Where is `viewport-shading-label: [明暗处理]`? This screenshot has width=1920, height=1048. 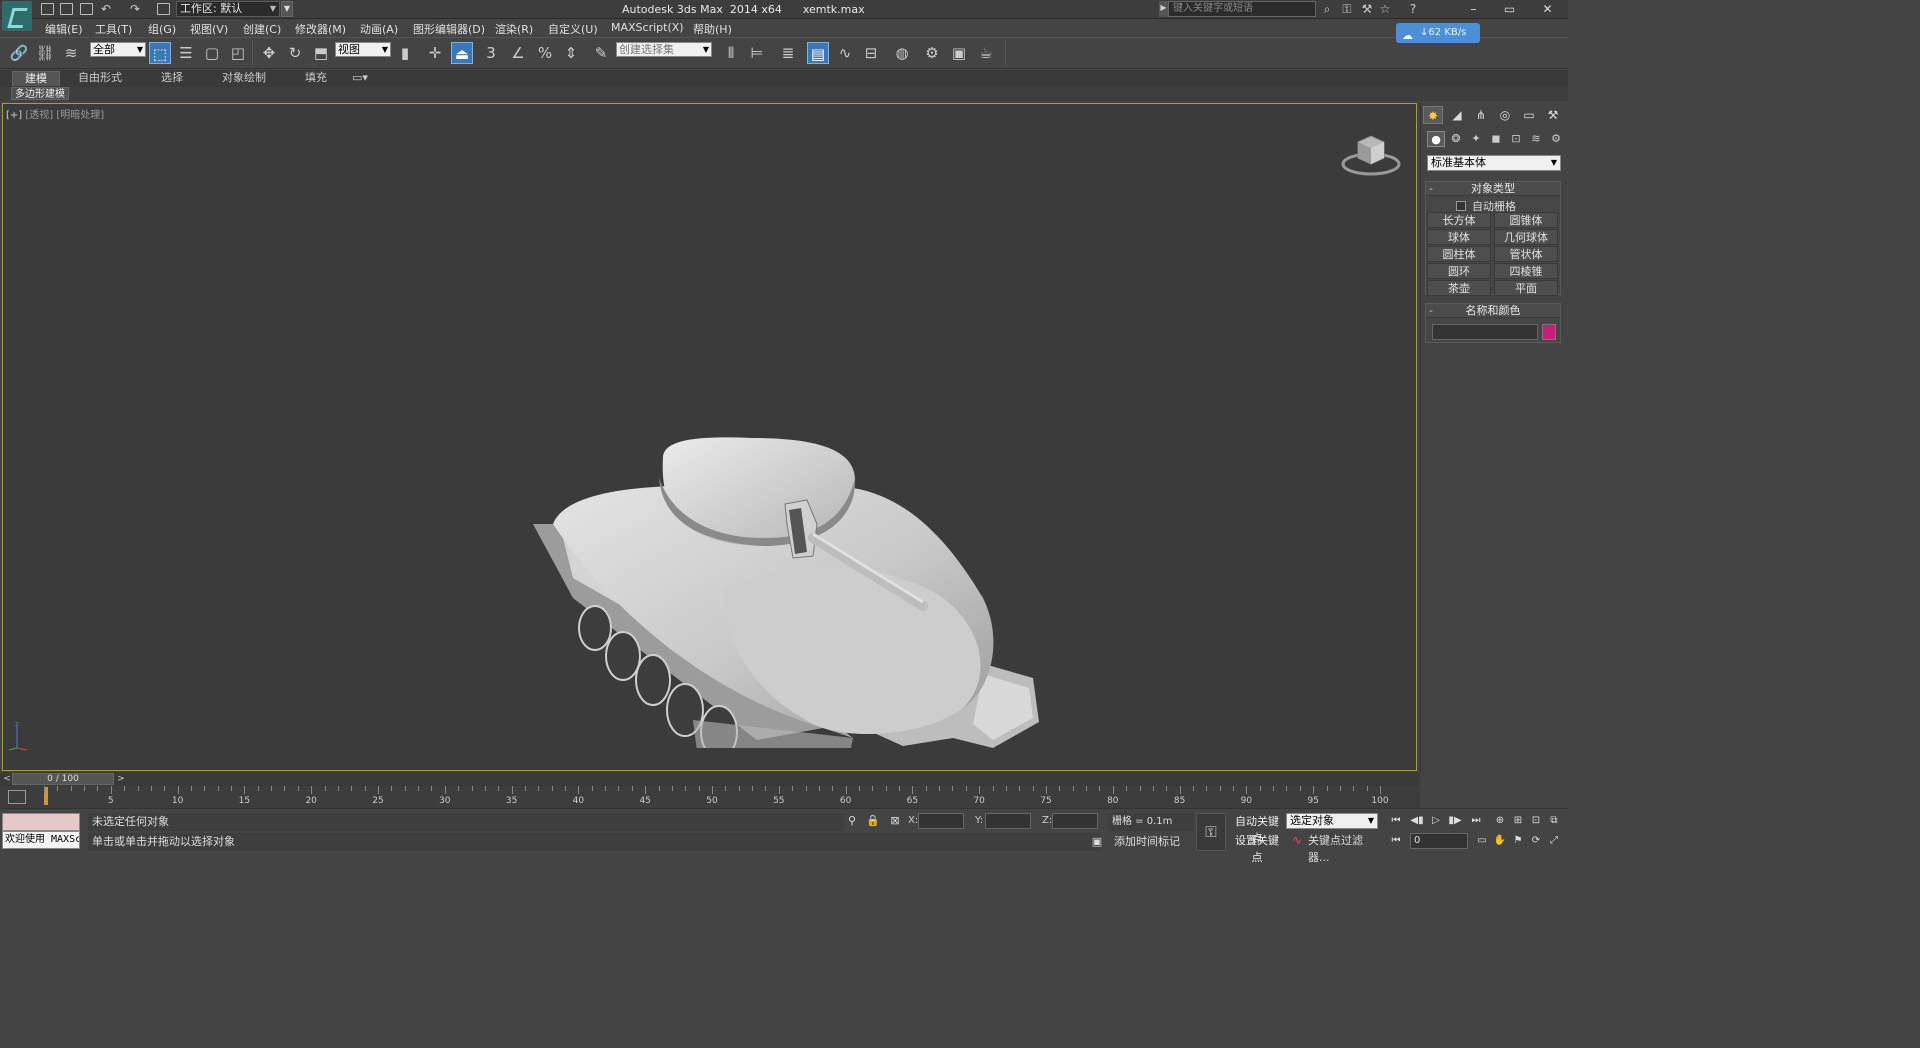
viewport-shading-label: [明暗处理] is located at coordinates (80, 115).